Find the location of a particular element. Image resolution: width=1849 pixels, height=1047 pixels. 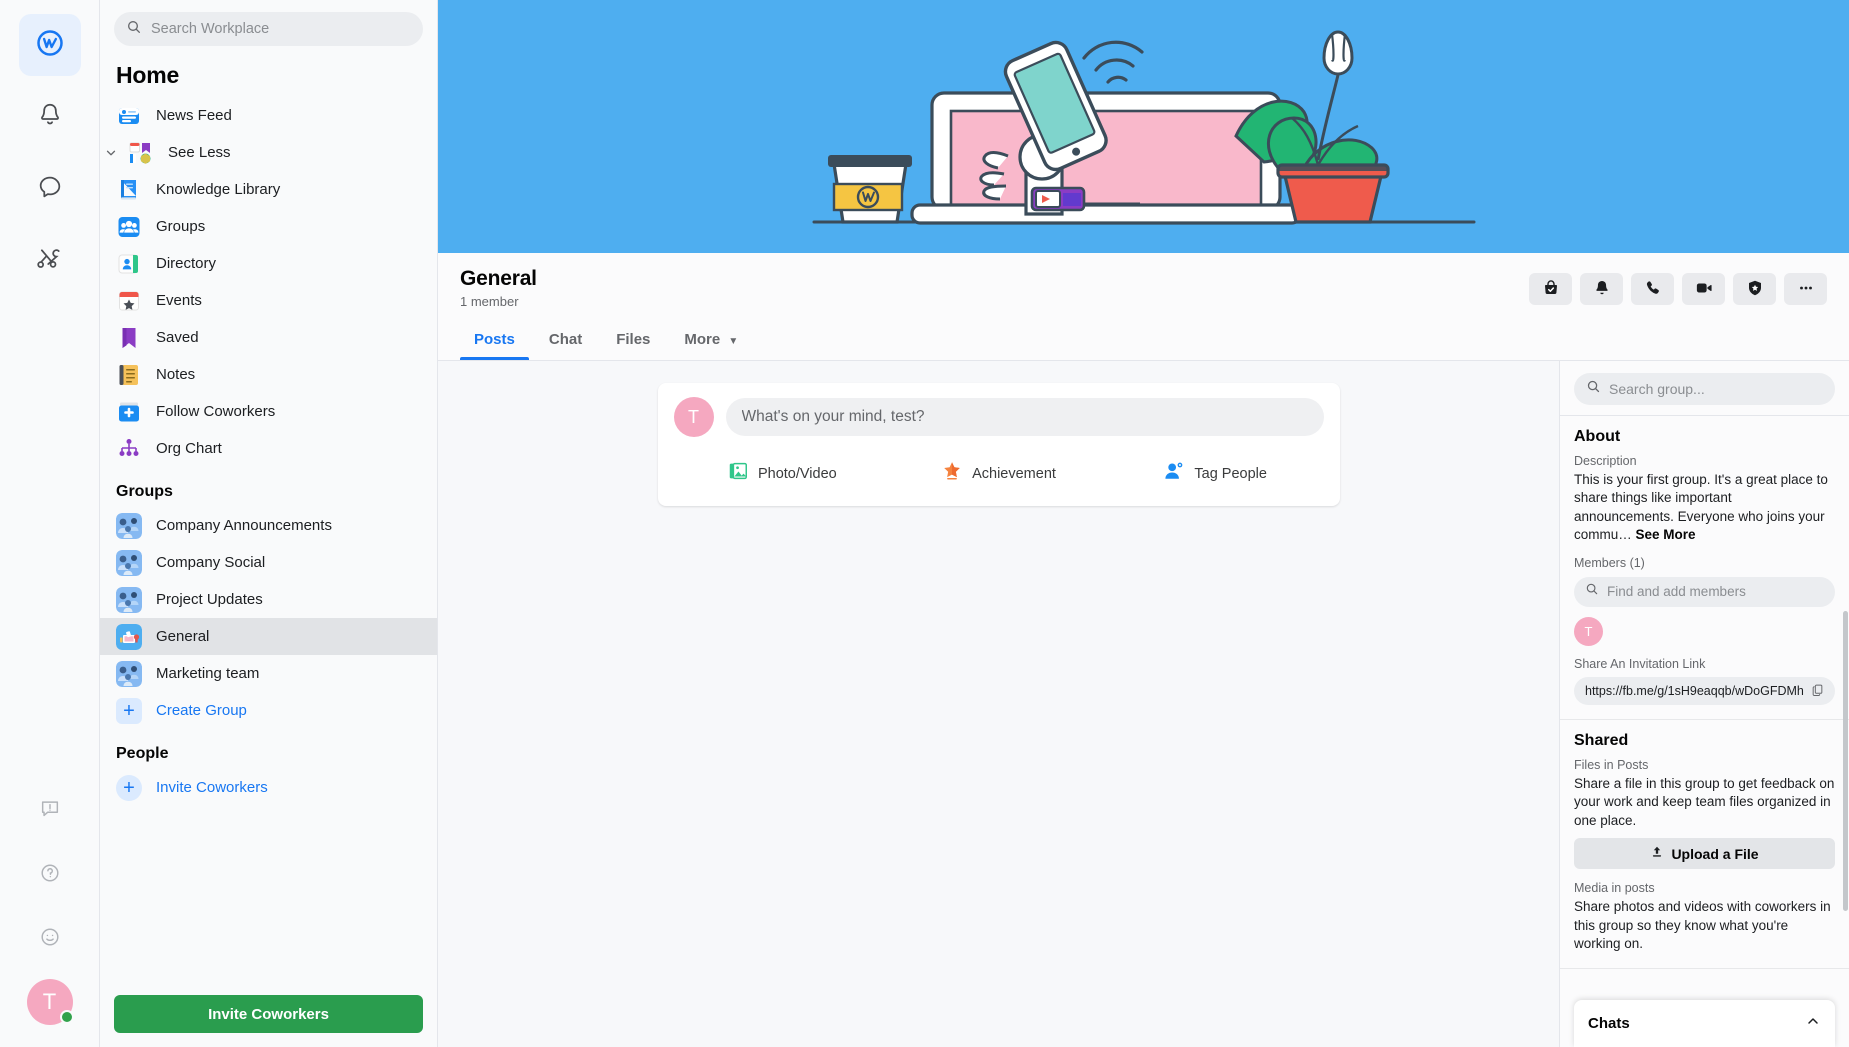

tab-files: Files is located at coordinates (633, 340).